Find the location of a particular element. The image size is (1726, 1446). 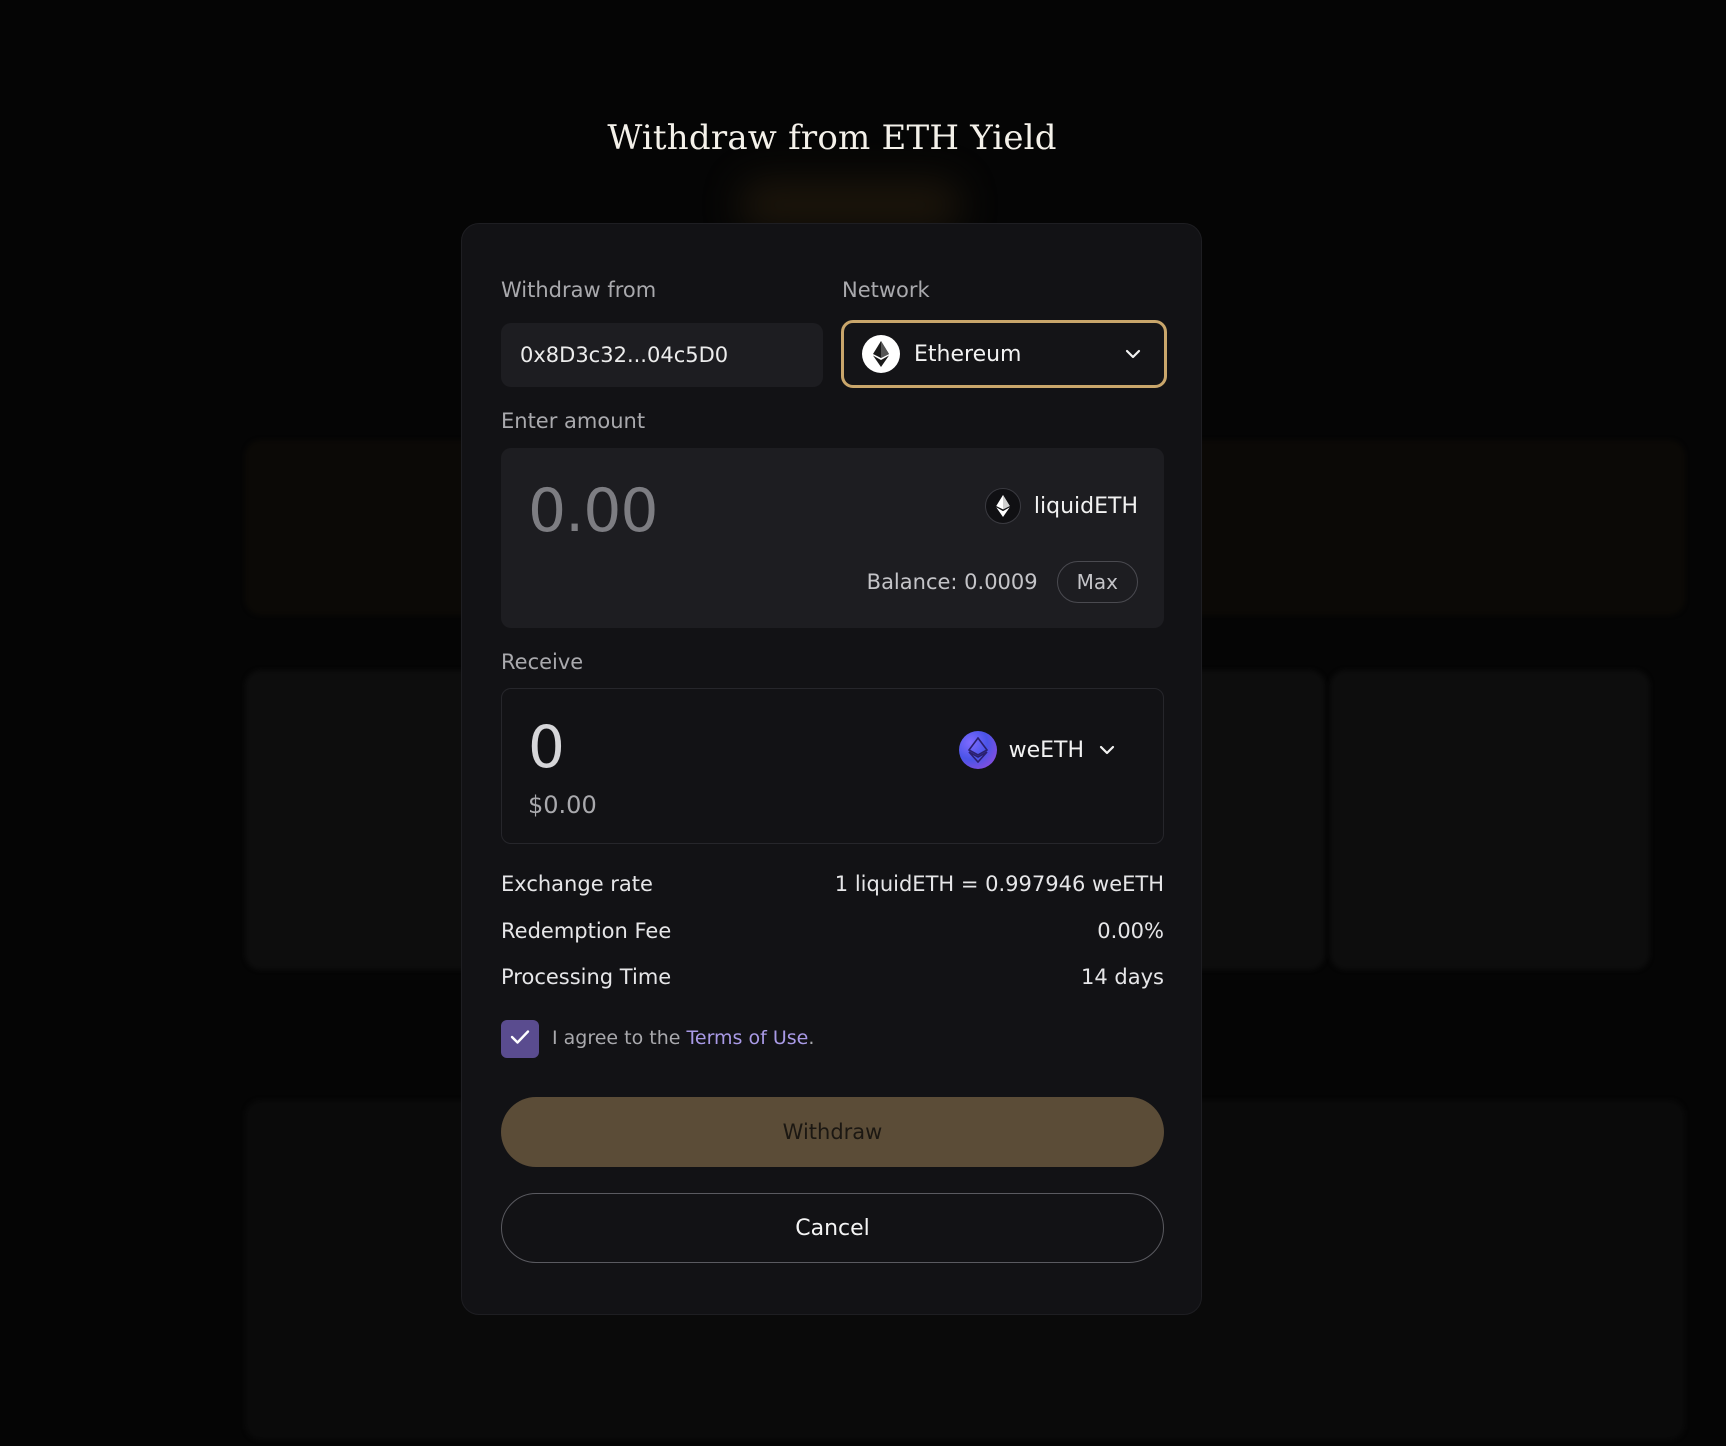

withdraw-from-field: 0x8D3c32...04c5D0 is located at coordinates (662, 355).